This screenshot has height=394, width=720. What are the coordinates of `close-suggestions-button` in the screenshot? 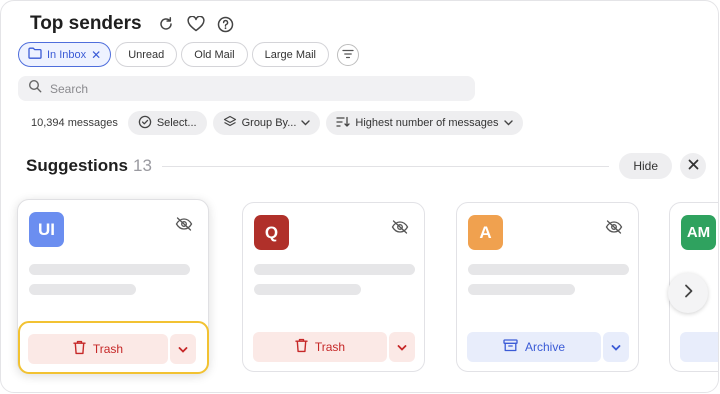 It's located at (693, 166).